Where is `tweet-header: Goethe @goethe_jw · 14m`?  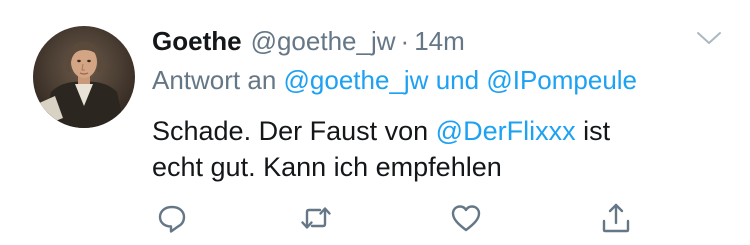
tweet-header: Goethe @goethe_jw · 14m is located at coordinates (308, 41).